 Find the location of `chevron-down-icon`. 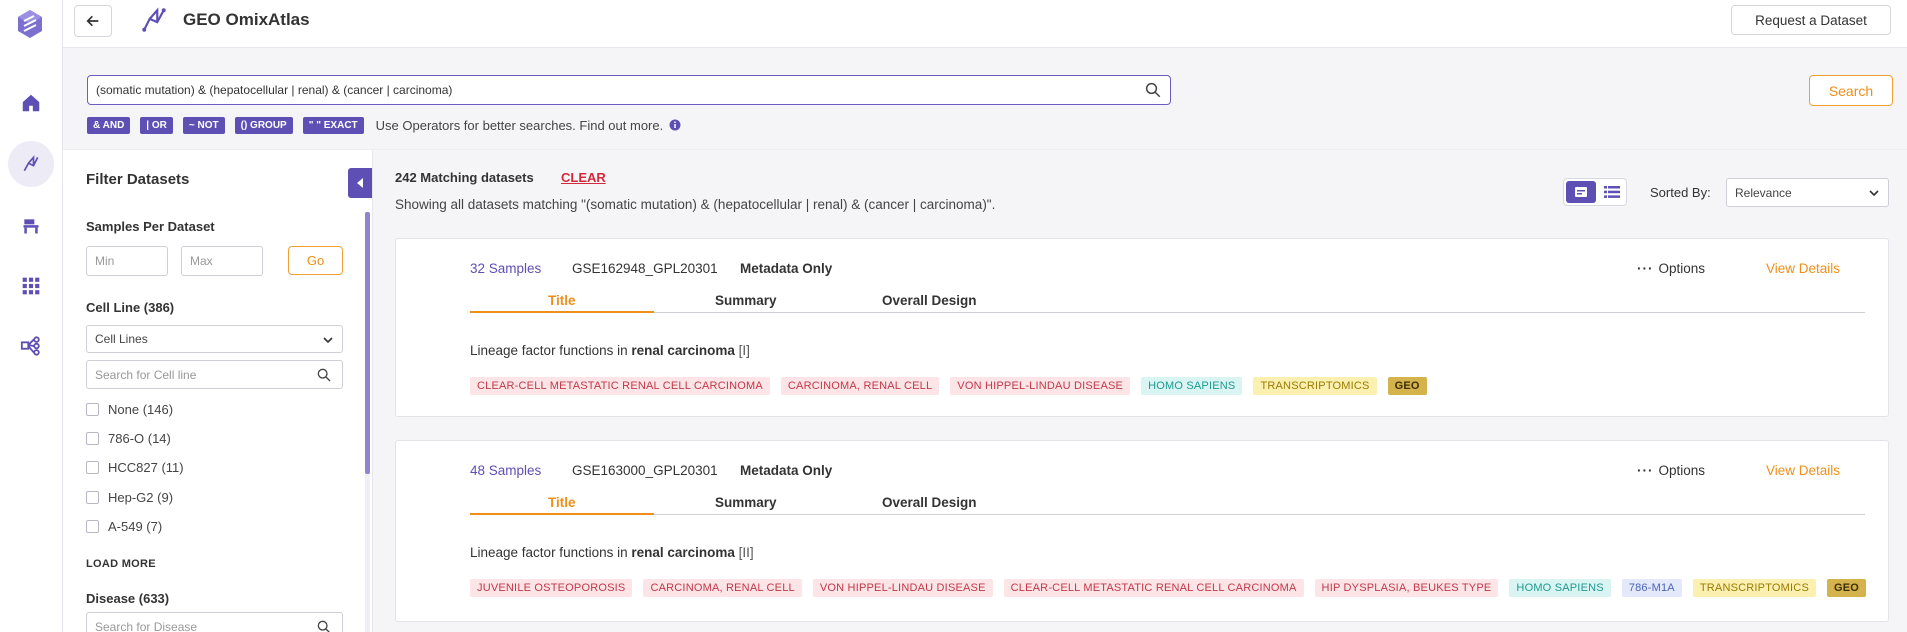

chevron-down-icon is located at coordinates (1874, 193).